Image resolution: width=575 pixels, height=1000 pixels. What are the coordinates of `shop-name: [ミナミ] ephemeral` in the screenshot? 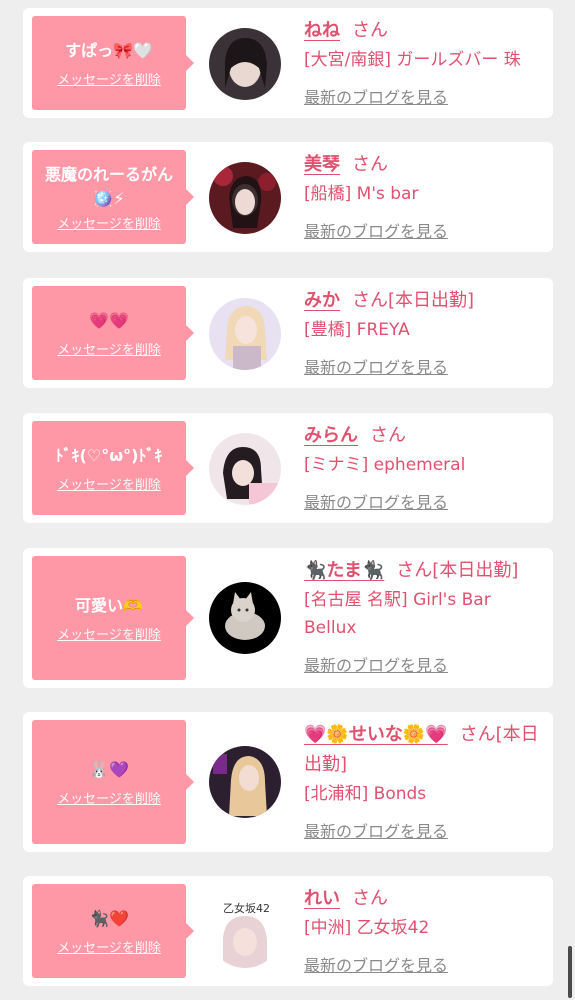 It's located at (385, 465).